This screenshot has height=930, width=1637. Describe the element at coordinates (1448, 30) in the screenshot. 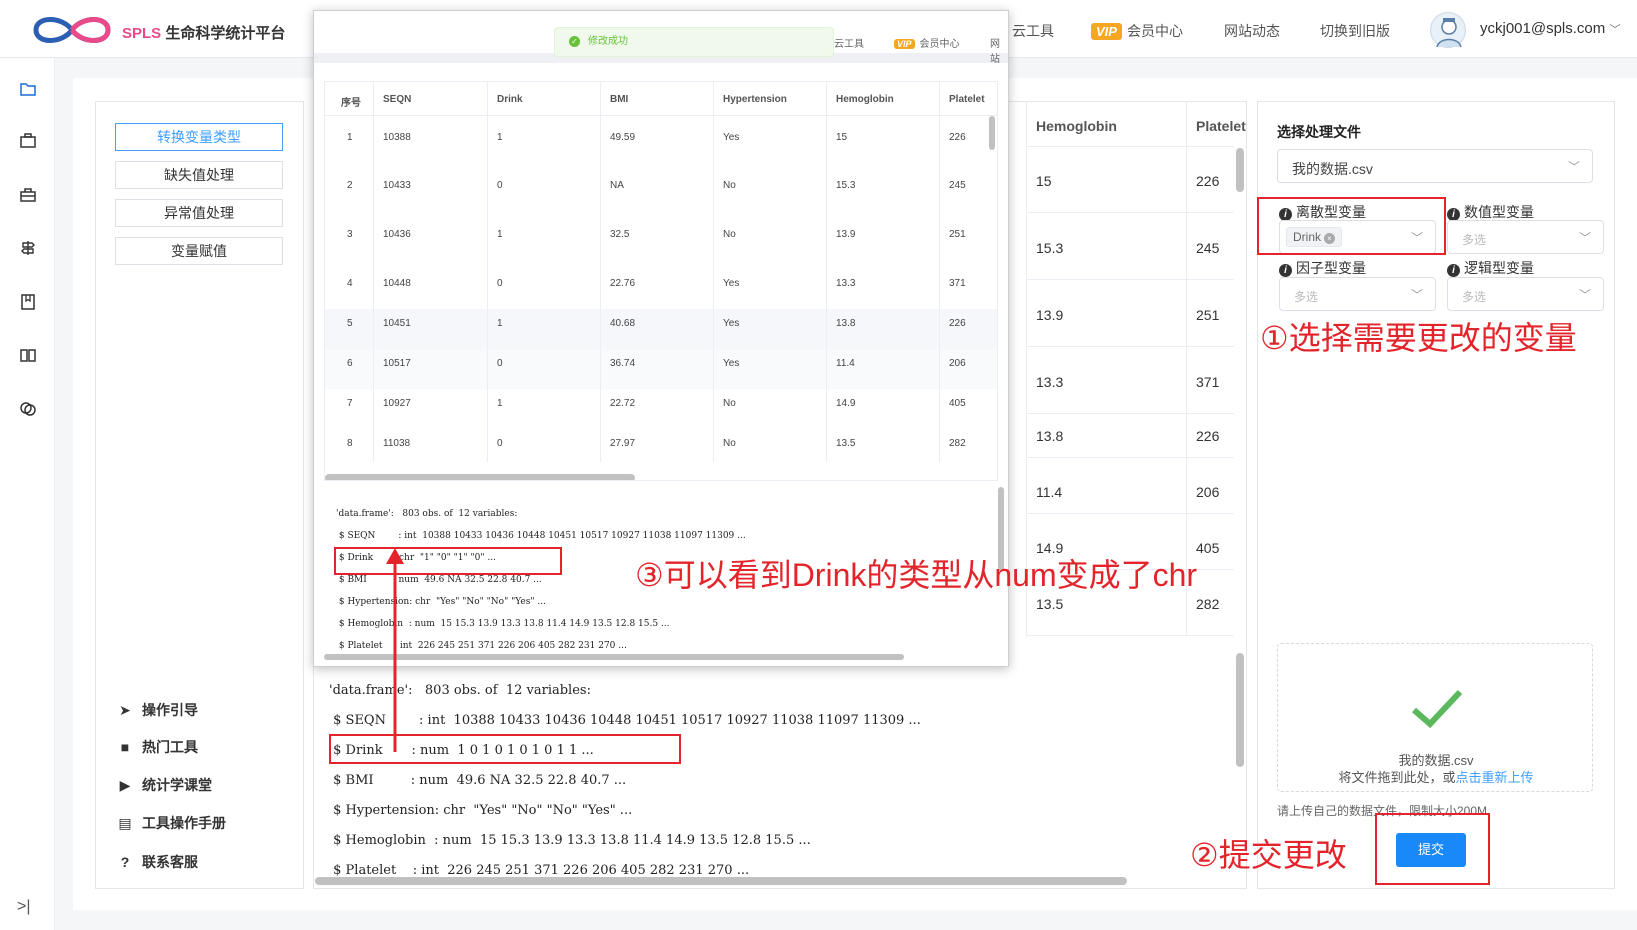

I see `avatar` at that location.